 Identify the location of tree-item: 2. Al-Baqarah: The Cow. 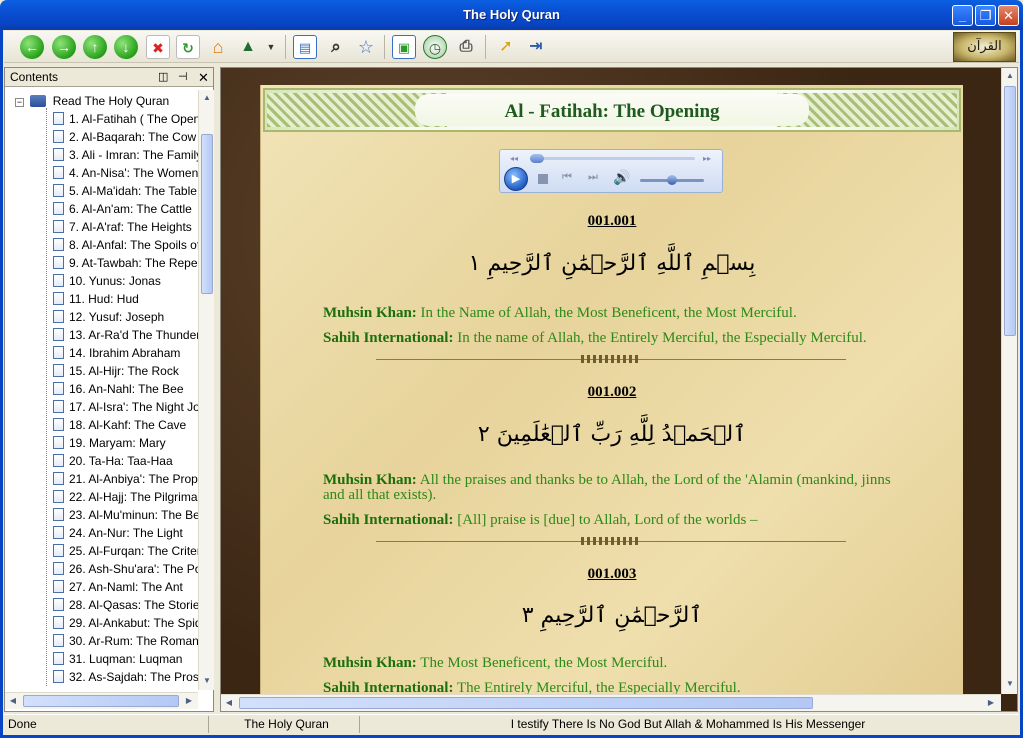
(119, 137).